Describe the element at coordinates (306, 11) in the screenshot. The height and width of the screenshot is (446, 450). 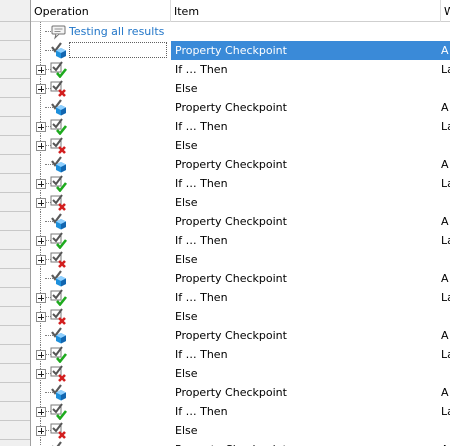
I see `column-header-item: Item` at that location.